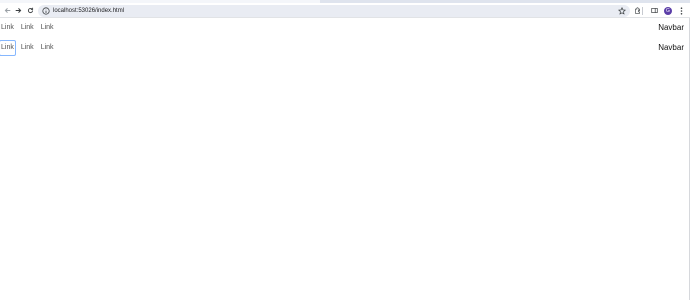 The width and height of the screenshot is (690, 300). What do you see at coordinates (88, 11) in the screenshot?
I see `url-text: localhost:53026/index.html` at bounding box center [88, 11].